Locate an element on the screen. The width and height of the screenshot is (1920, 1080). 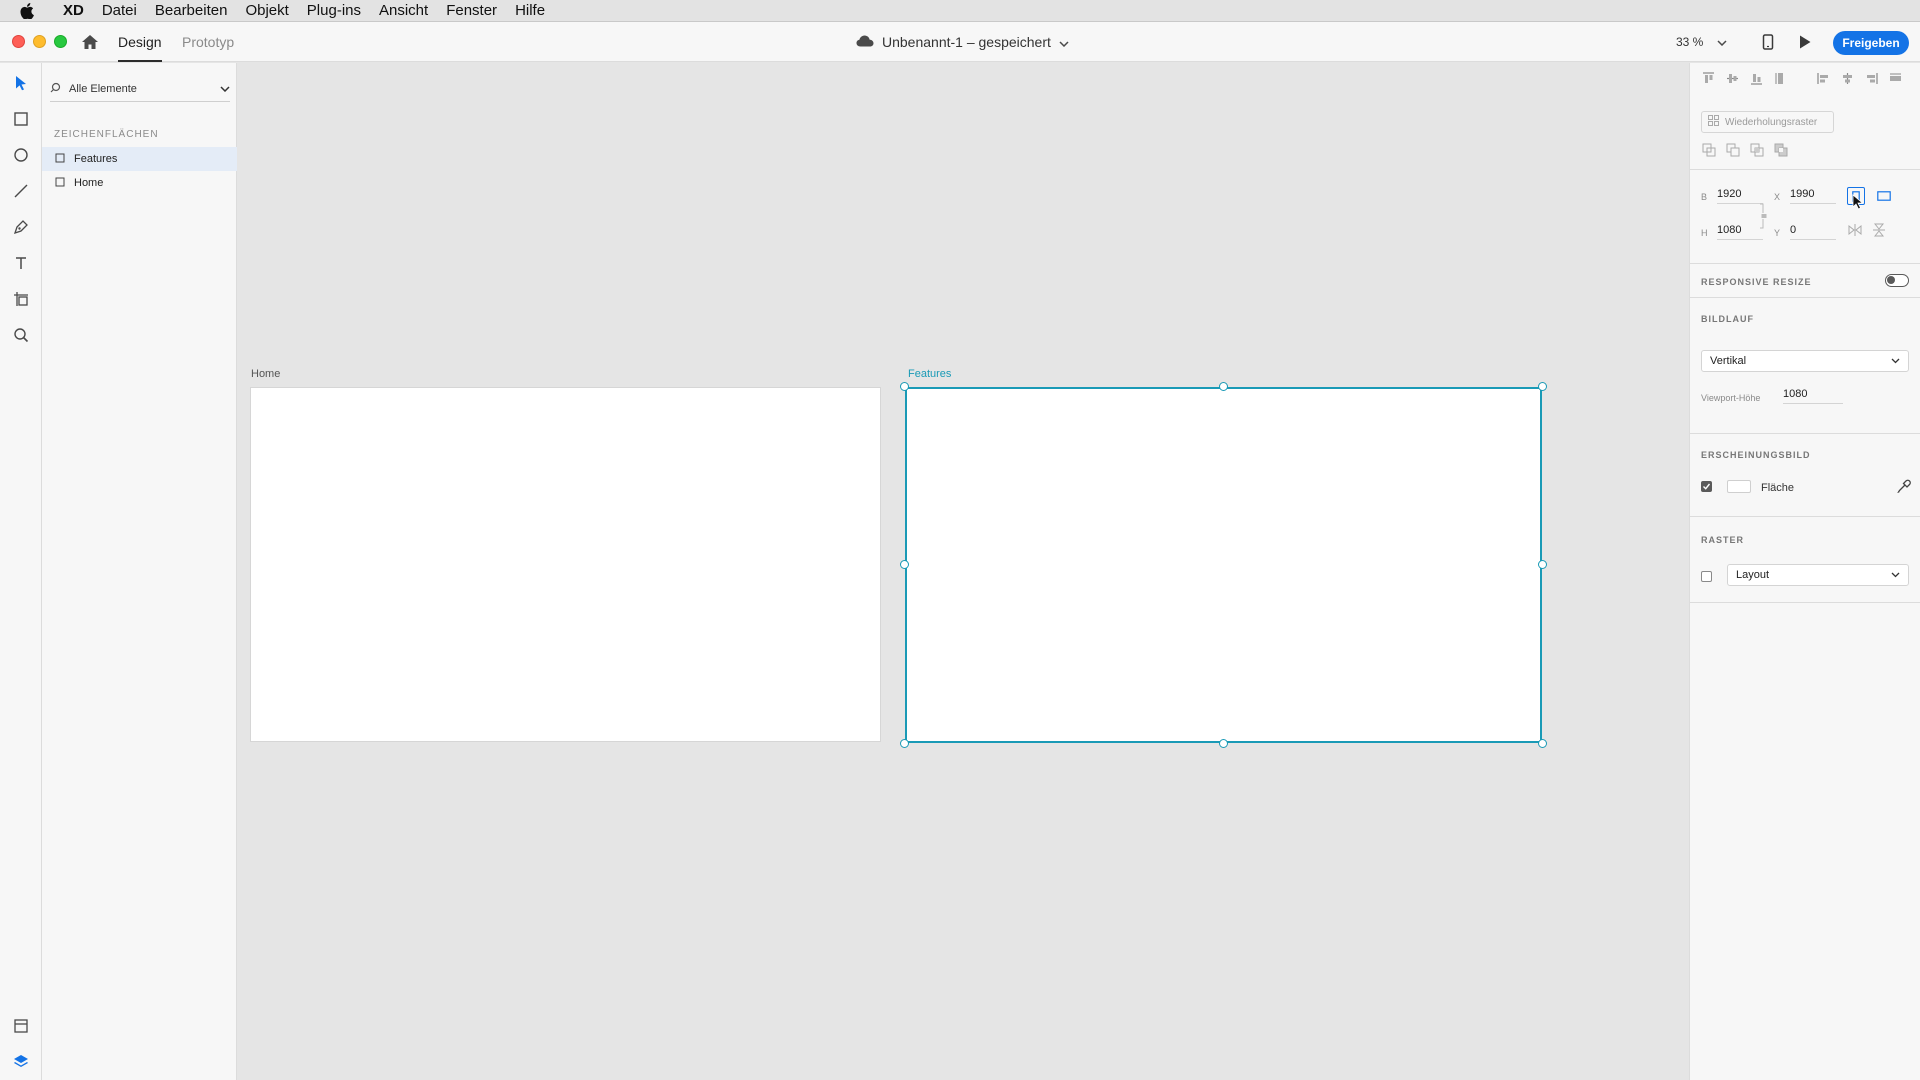
align-center-icon is located at coordinates (1847, 80).